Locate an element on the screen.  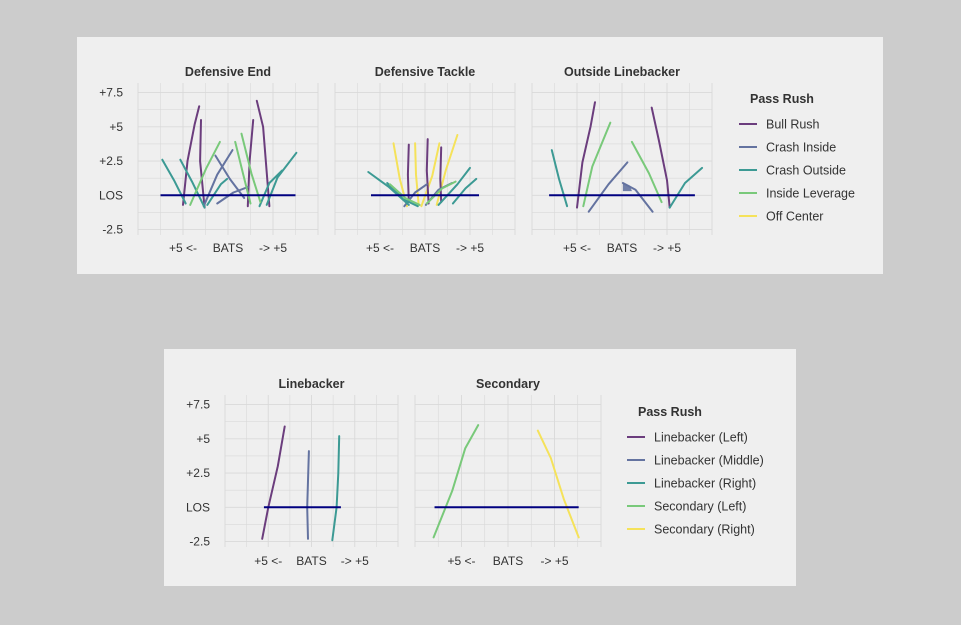
legend-label-linebacker-left: Linebacker (Left) is located at coordinates (701, 438).